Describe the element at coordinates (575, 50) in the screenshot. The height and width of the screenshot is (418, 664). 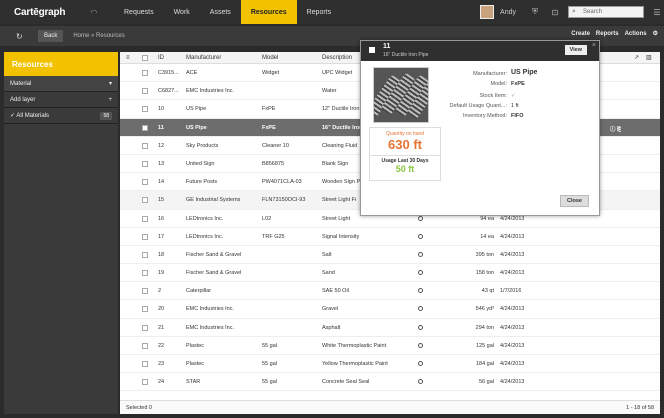
I see `view-button: View` at that location.